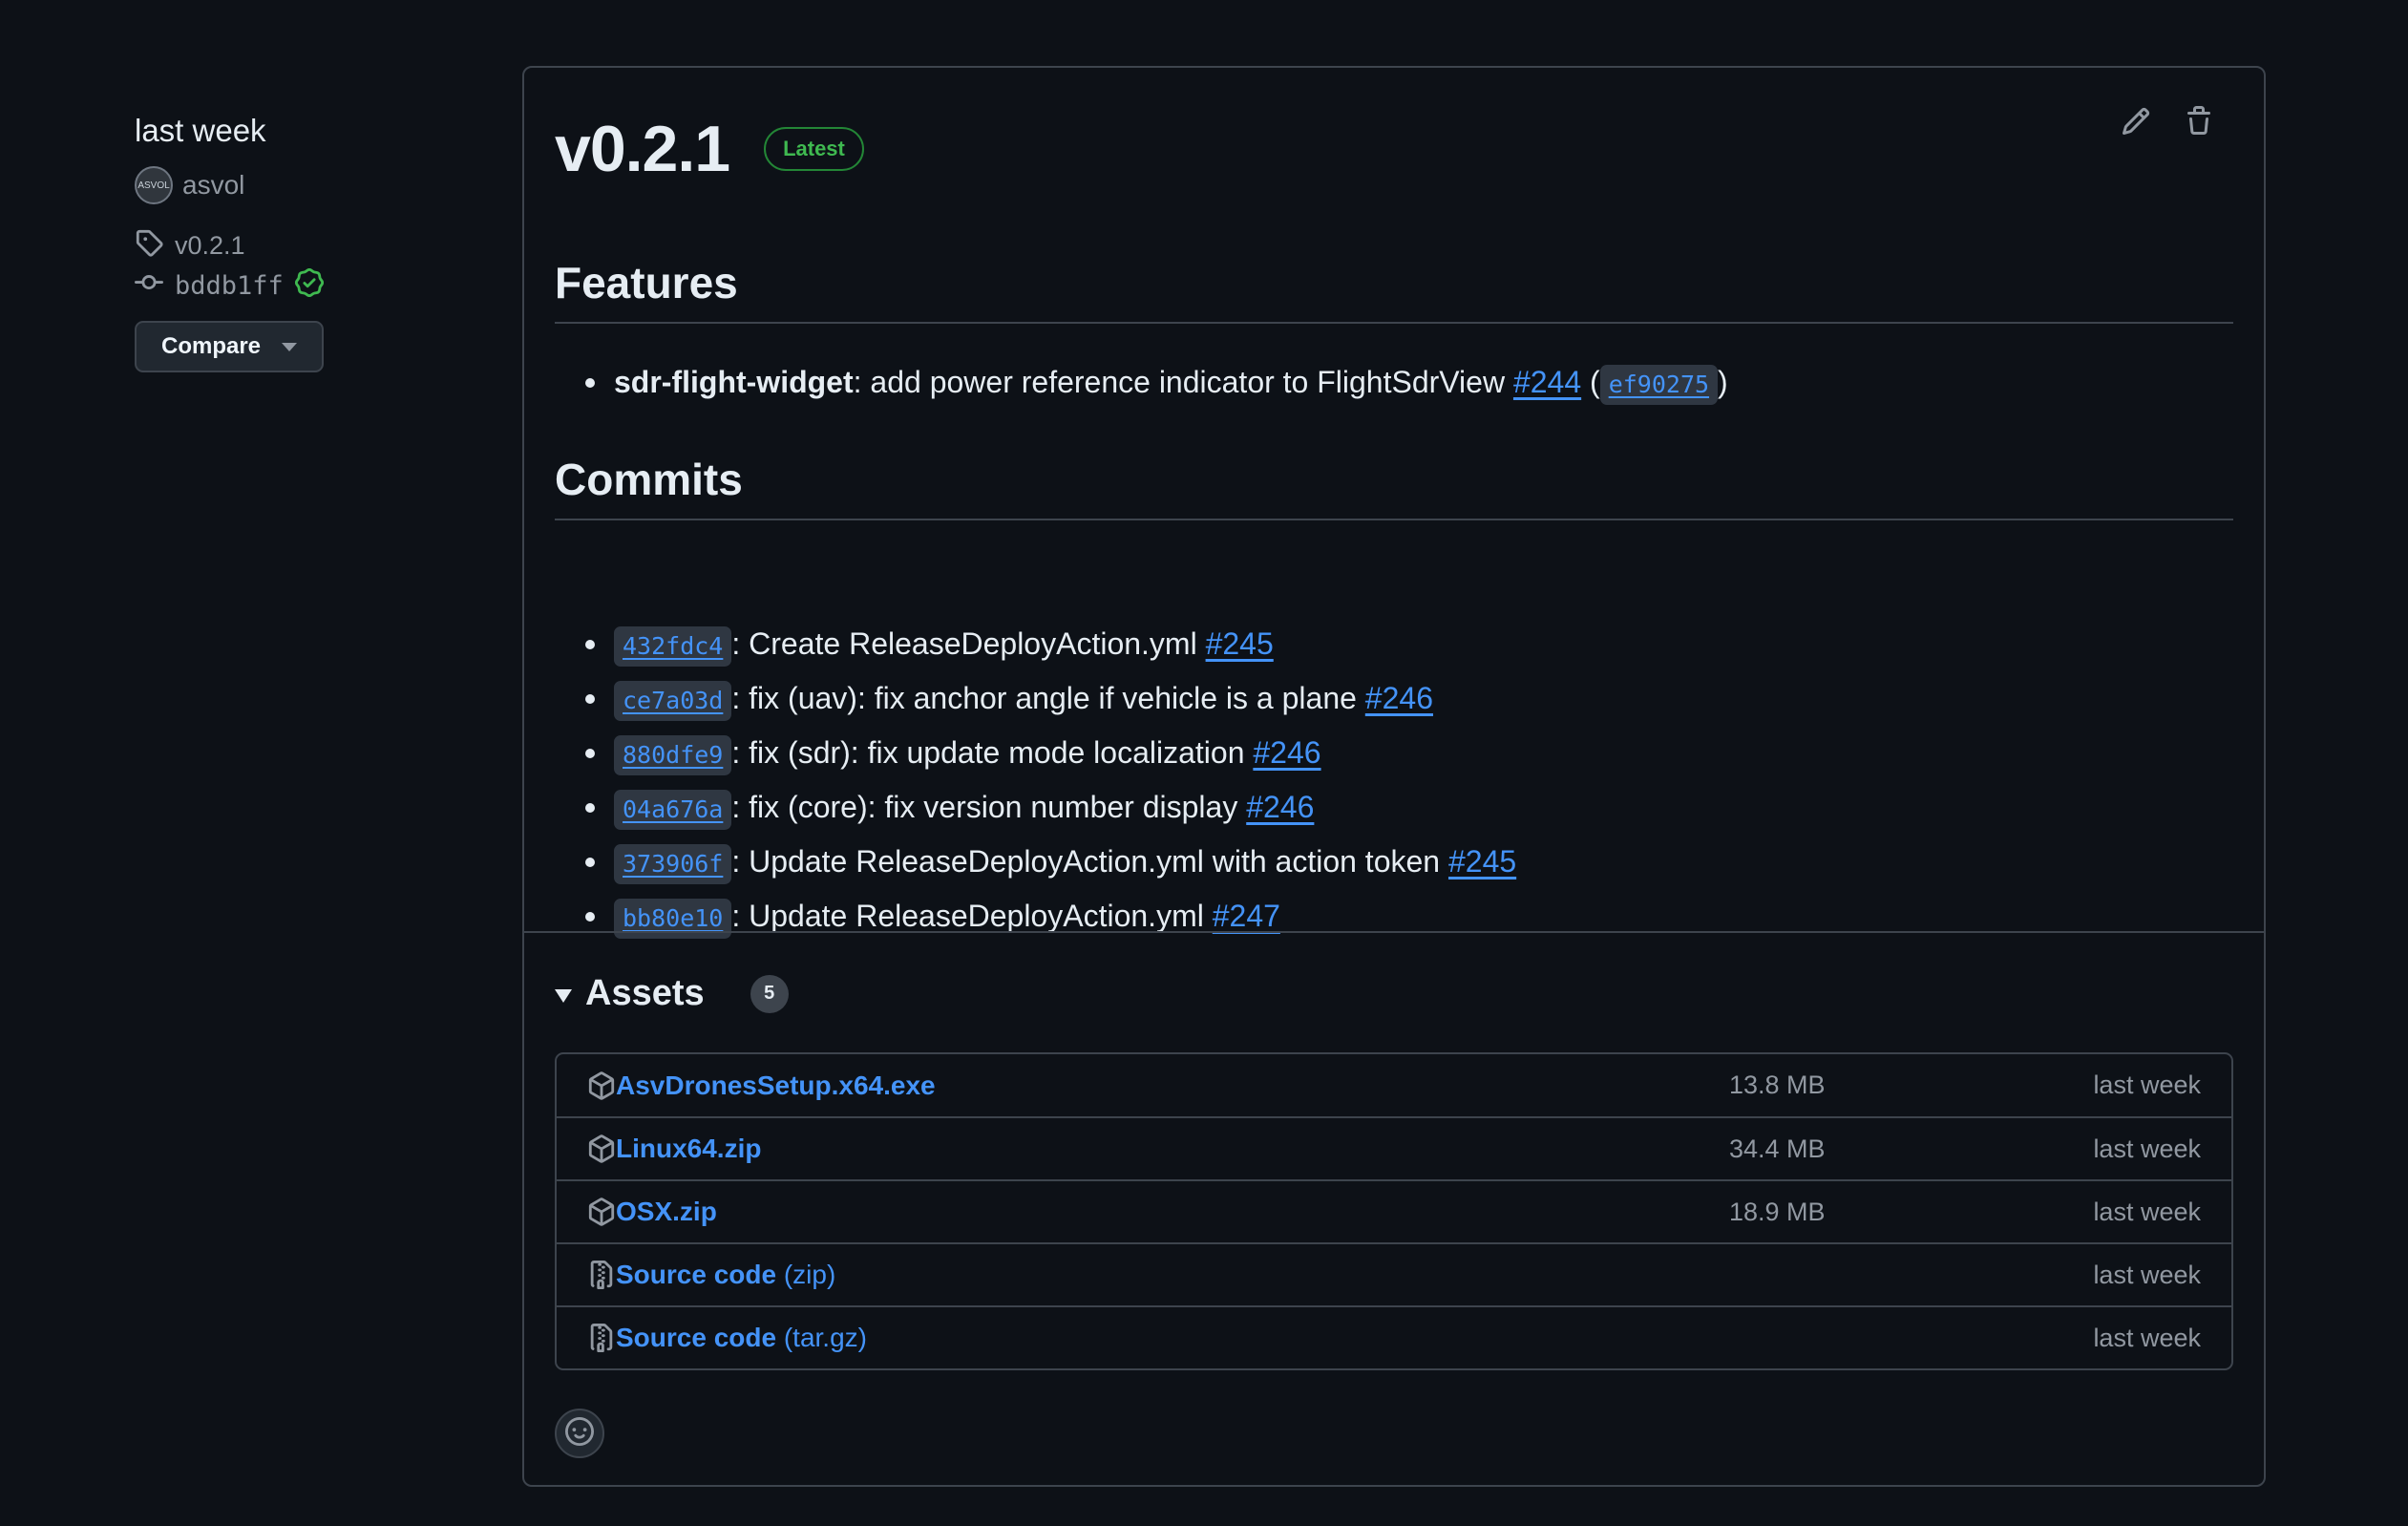  Describe the element at coordinates (2199, 121) in the screenshot. I see `trash-icon` at that location.